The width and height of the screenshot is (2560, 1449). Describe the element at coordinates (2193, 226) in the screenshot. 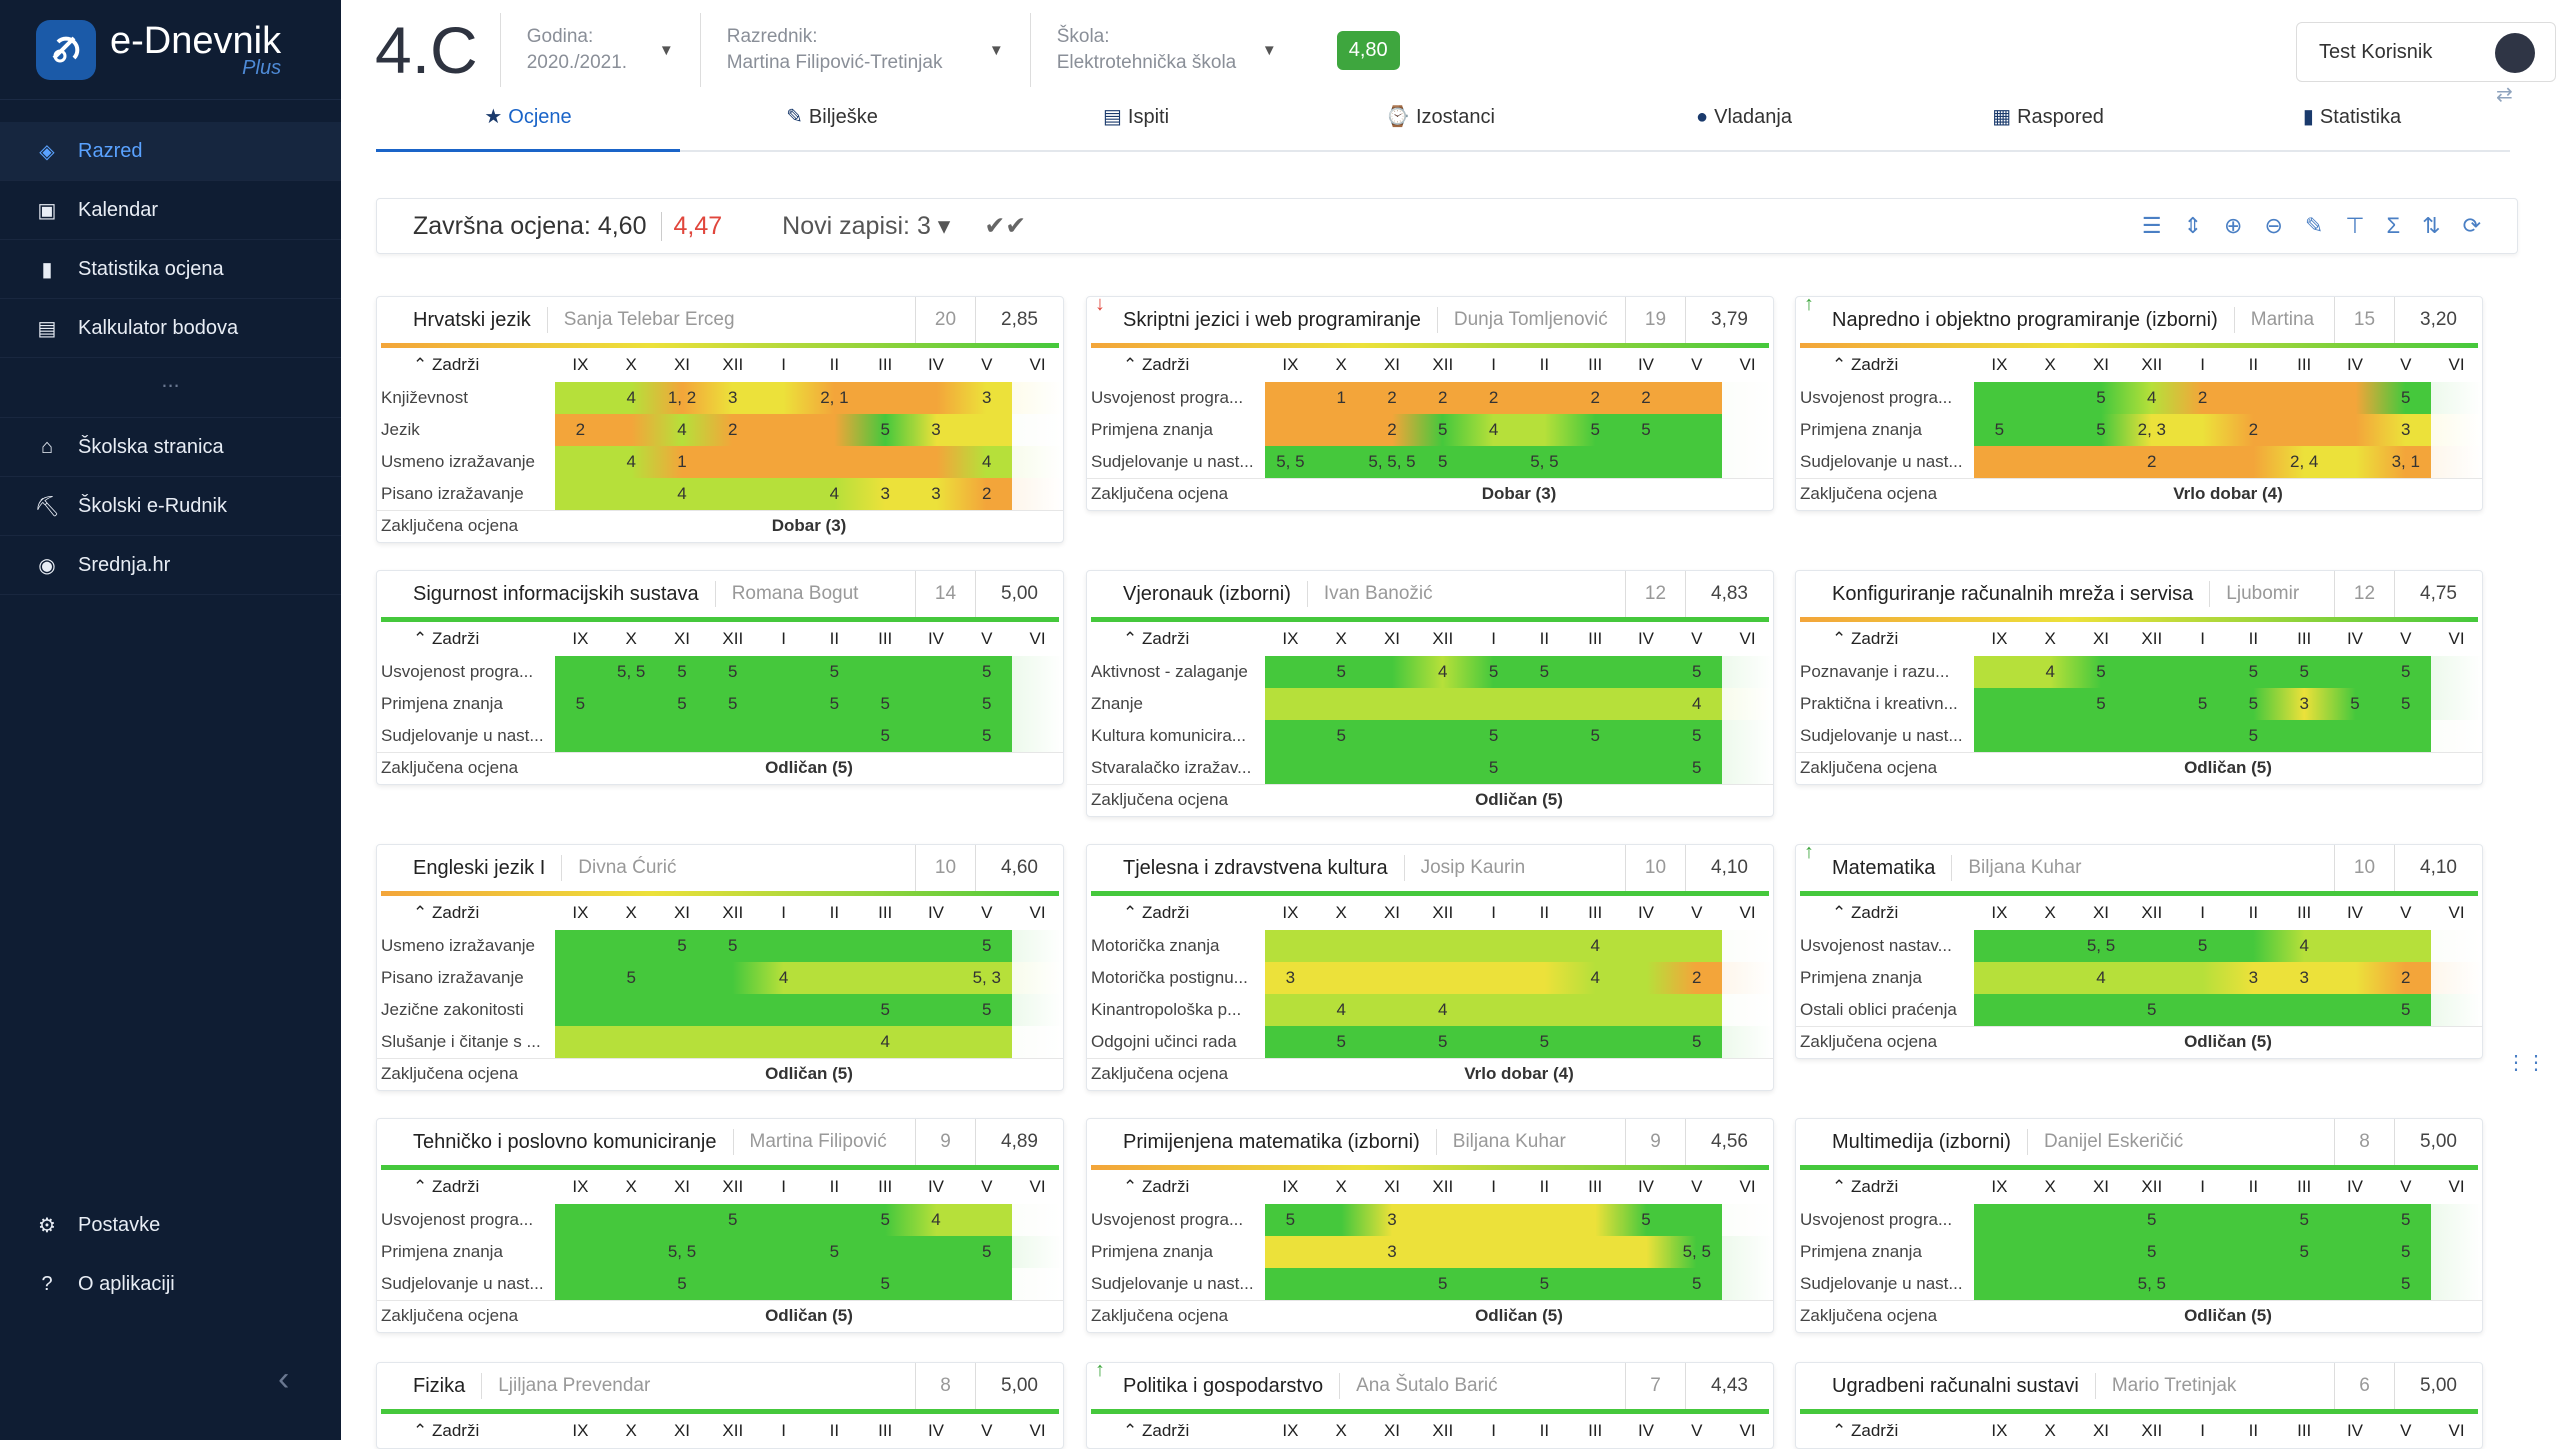

I see `tool-icon: ⇕` at that location.